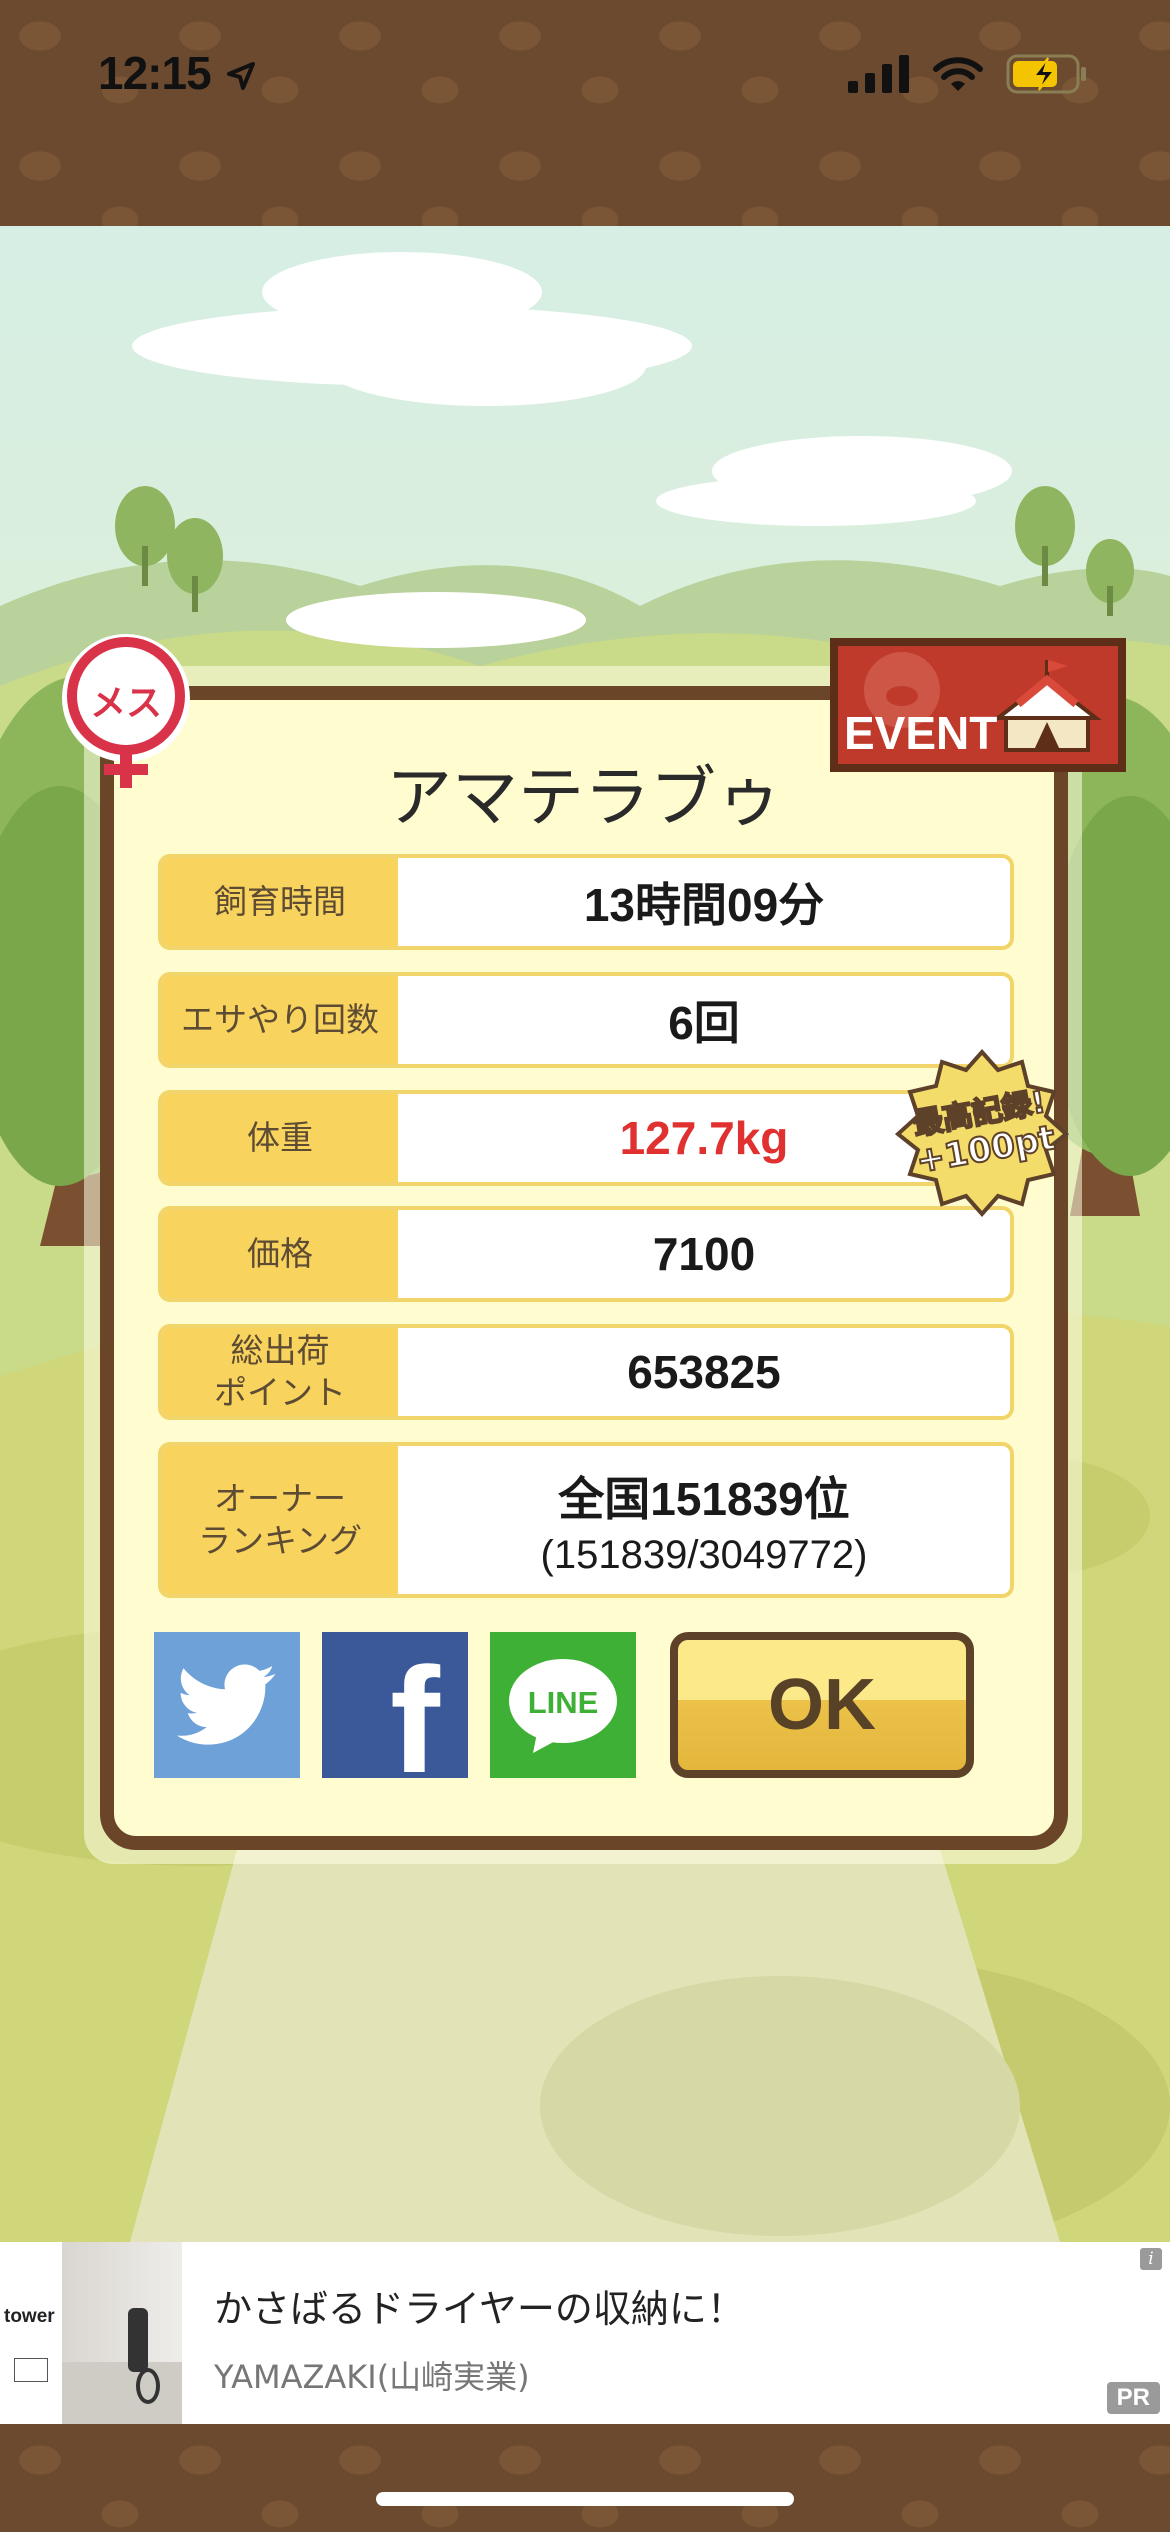  What do you see at coordinates (372, 2377) in the screenshot?
I see `ad-advertiser: YAMAZAKI(山崎実業)` at bounding box center [372, 2377].